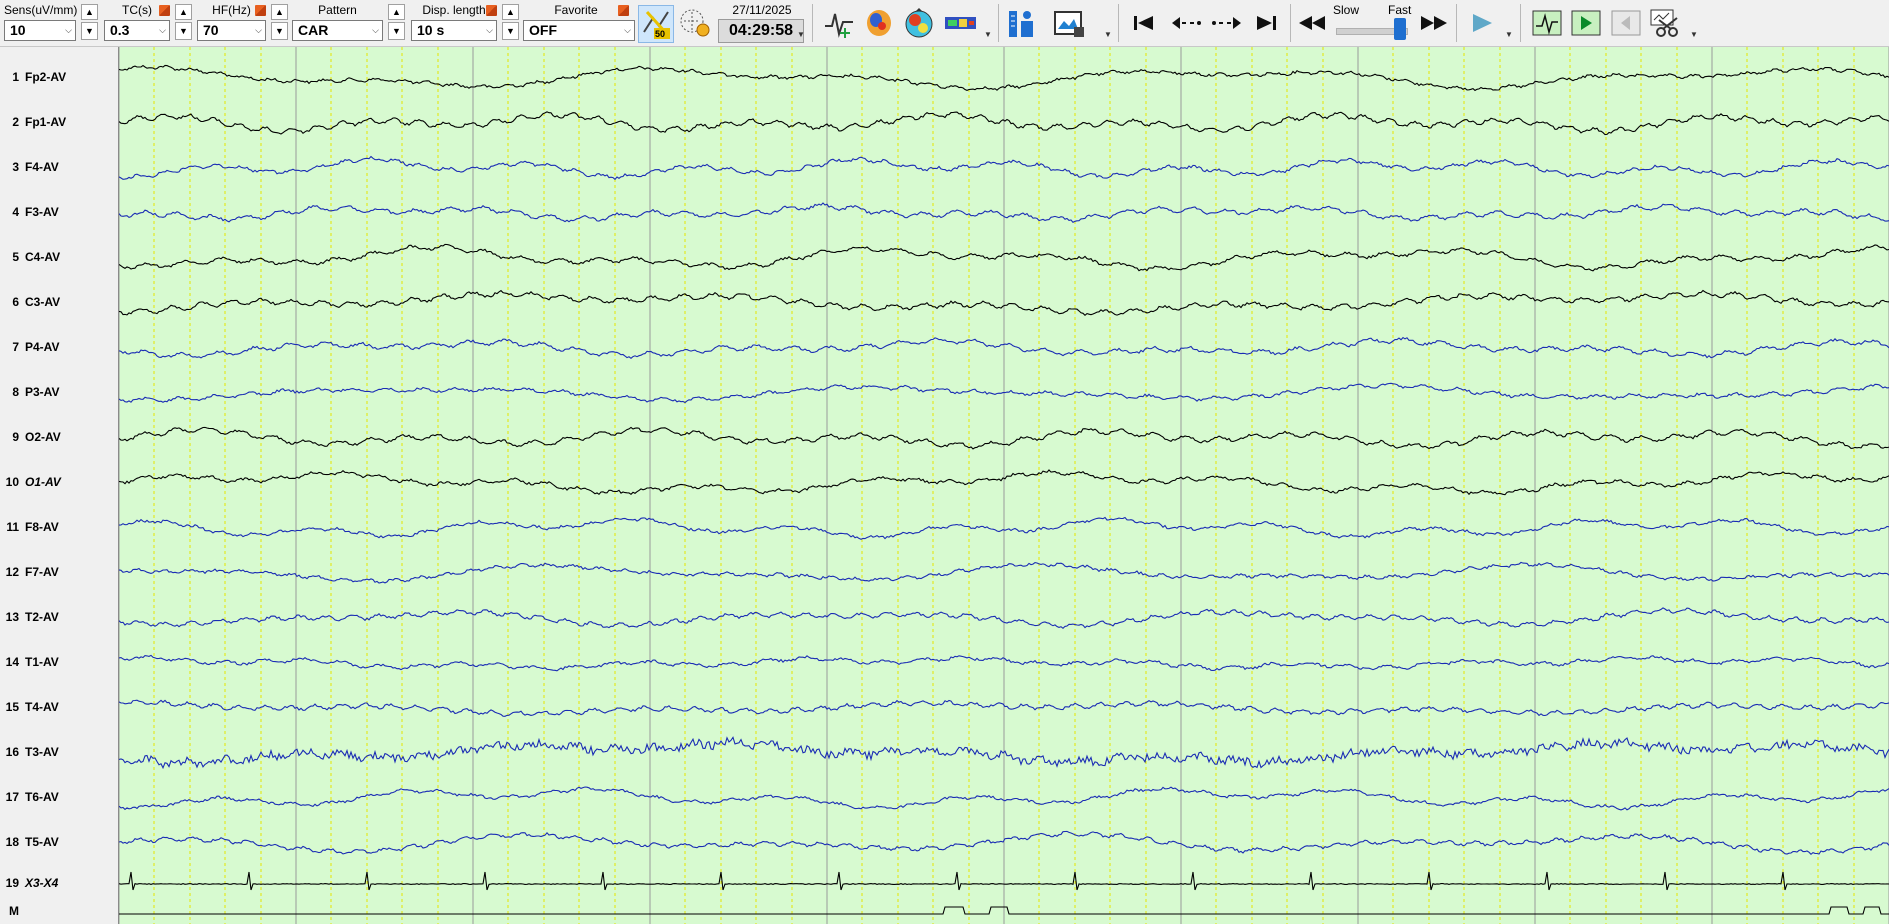 This screenshot has height=924, width=1889. I want to click on channel-number: 10, so click(12, 482).